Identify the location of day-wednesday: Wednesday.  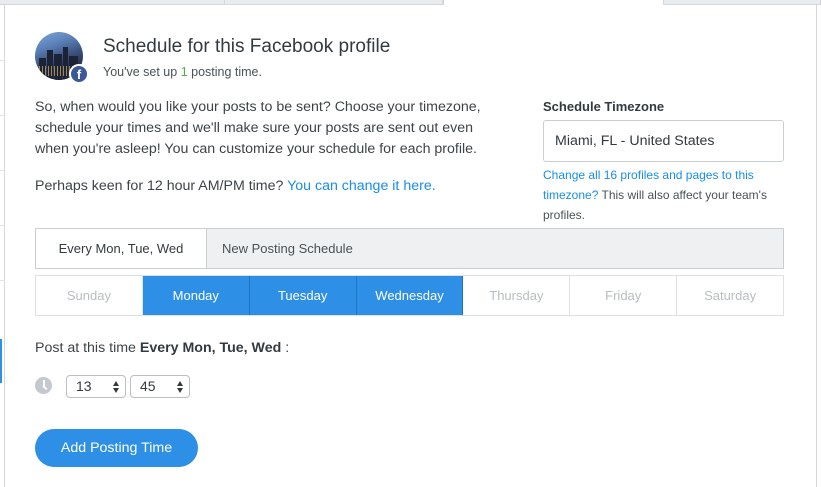
(410, 295).